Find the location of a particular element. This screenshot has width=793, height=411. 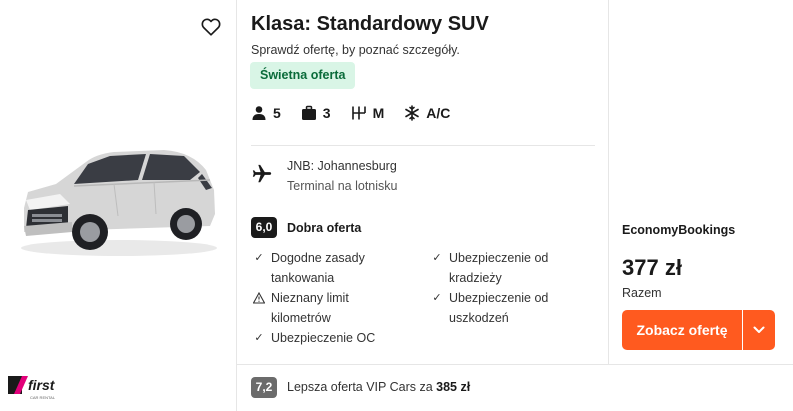

alt-offer-price: 385 zł is located at coordinates (453, 387).